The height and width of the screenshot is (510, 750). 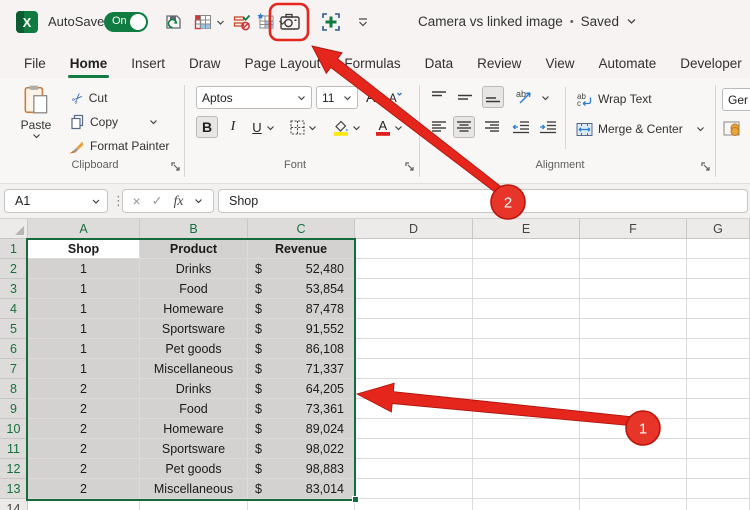 I want to click on cell-G5, so click(x=718, y=329).